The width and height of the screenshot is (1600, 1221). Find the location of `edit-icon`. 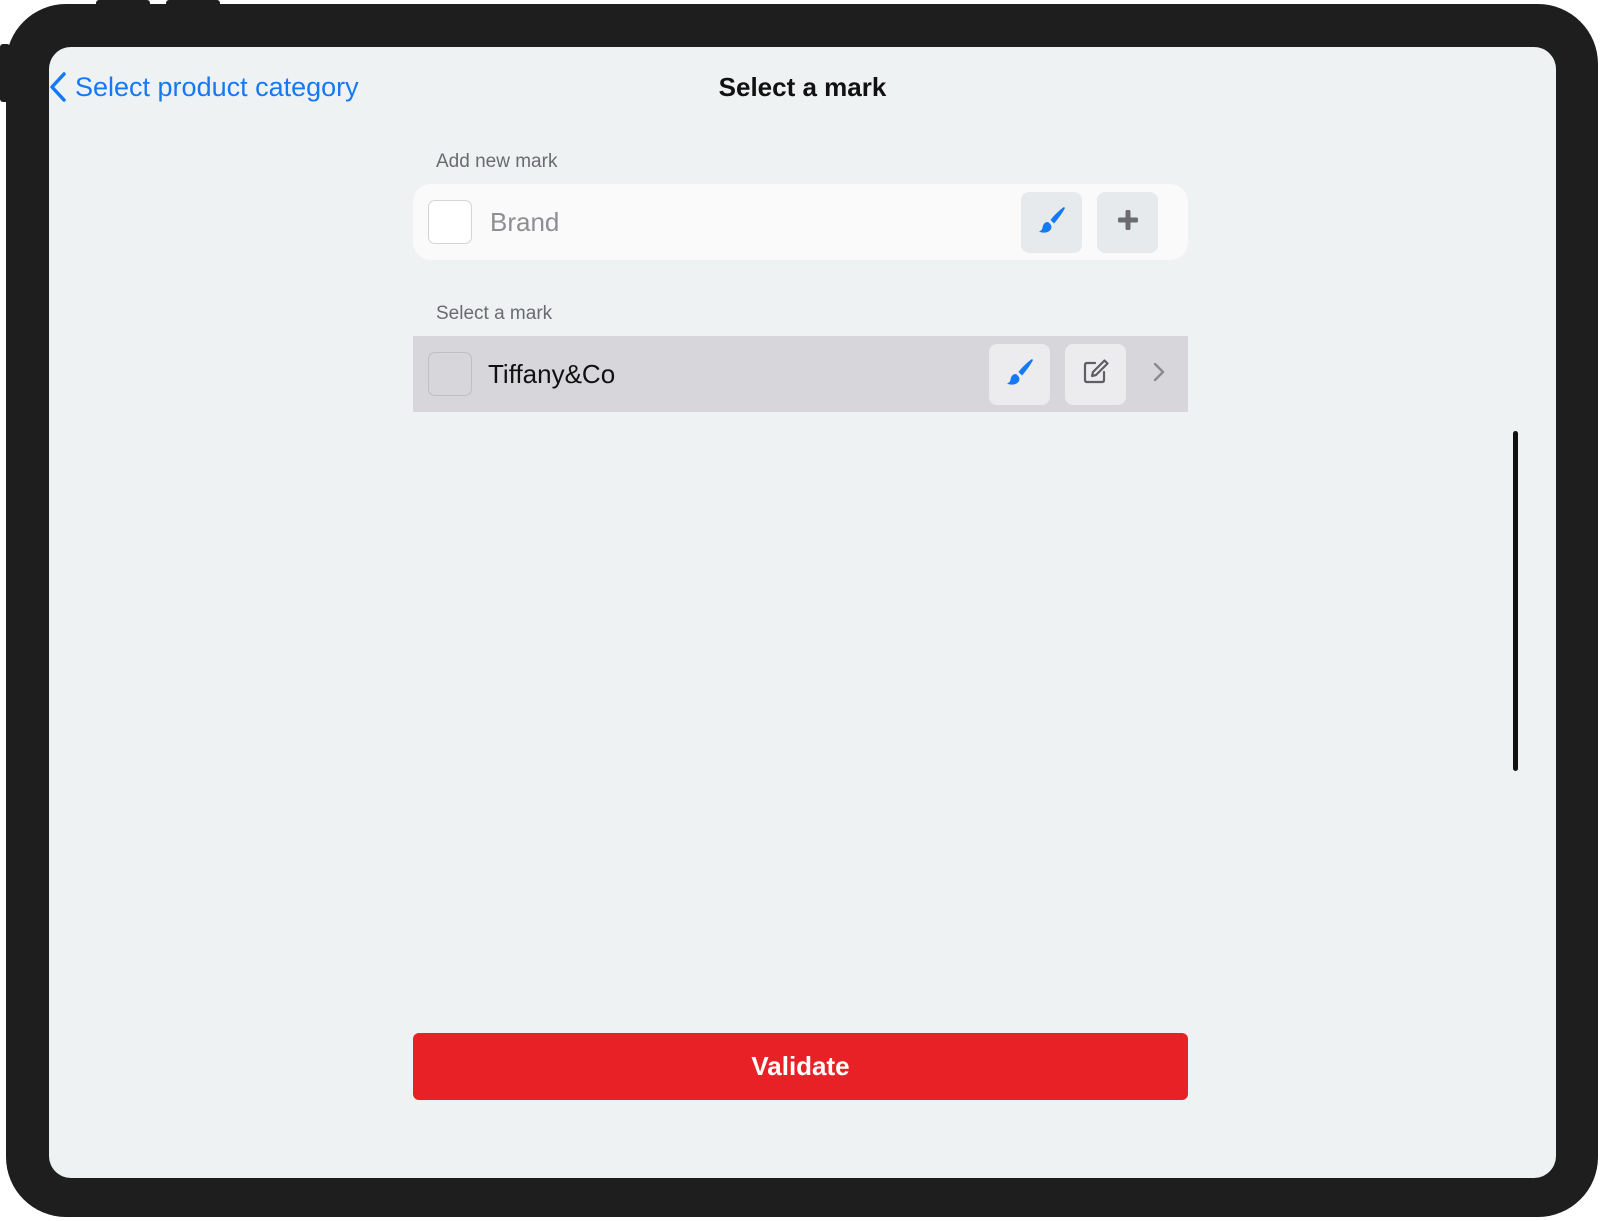

edit-icon is located at coordinates (1096, 374).